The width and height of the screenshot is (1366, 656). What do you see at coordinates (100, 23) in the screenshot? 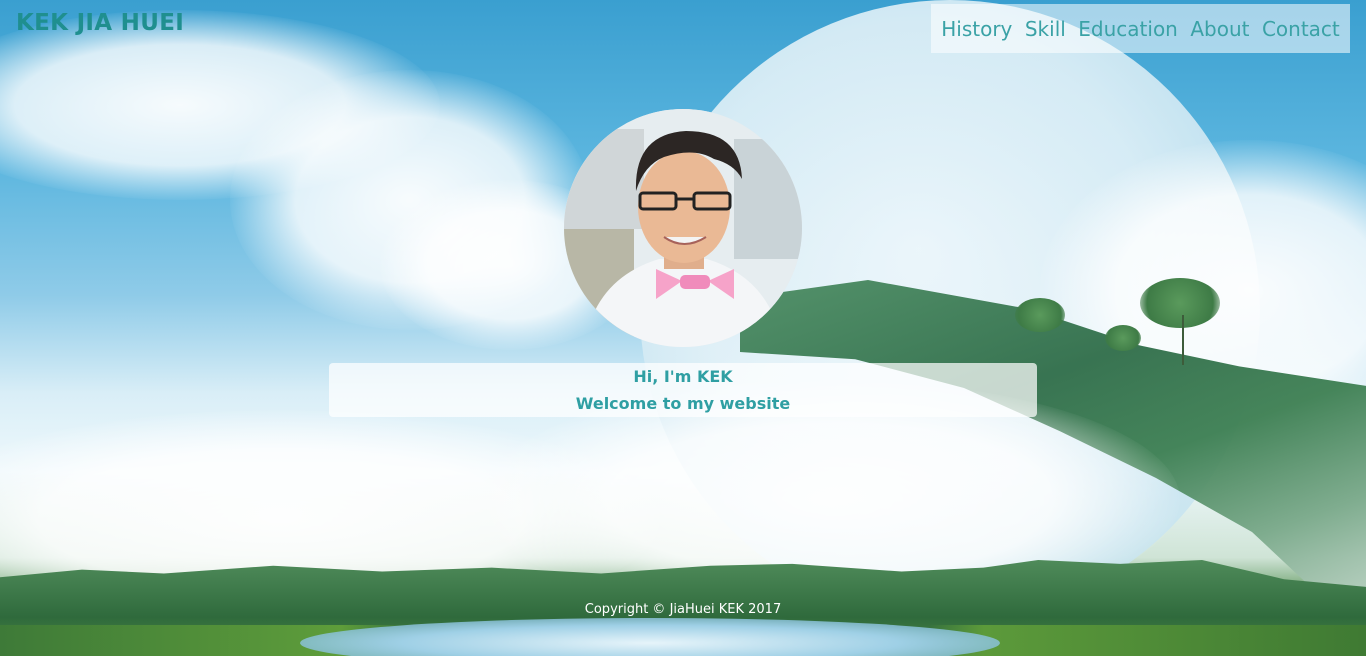
I see `site-brand: KEK JIA HUEI` at bounding box center [100, 23].